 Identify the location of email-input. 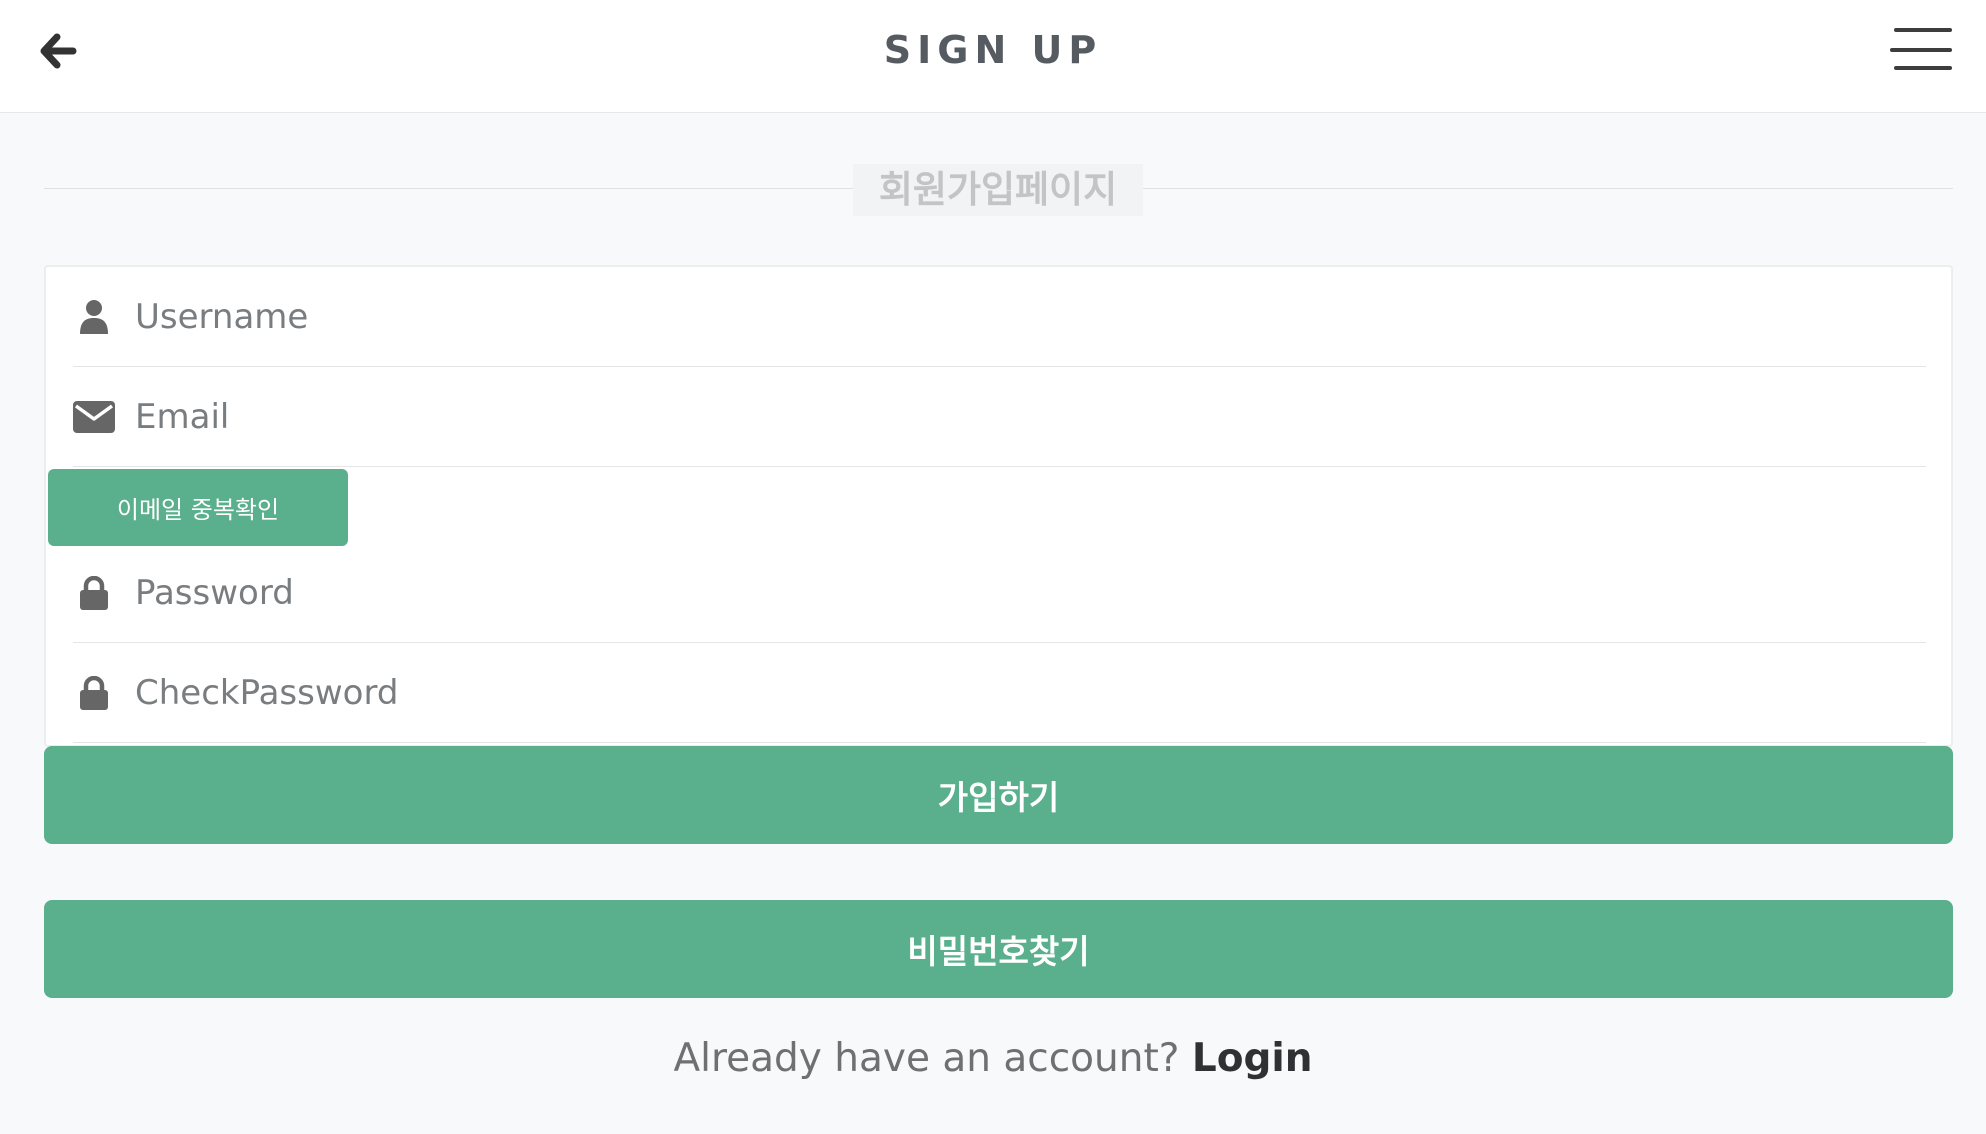
(1023, 416).